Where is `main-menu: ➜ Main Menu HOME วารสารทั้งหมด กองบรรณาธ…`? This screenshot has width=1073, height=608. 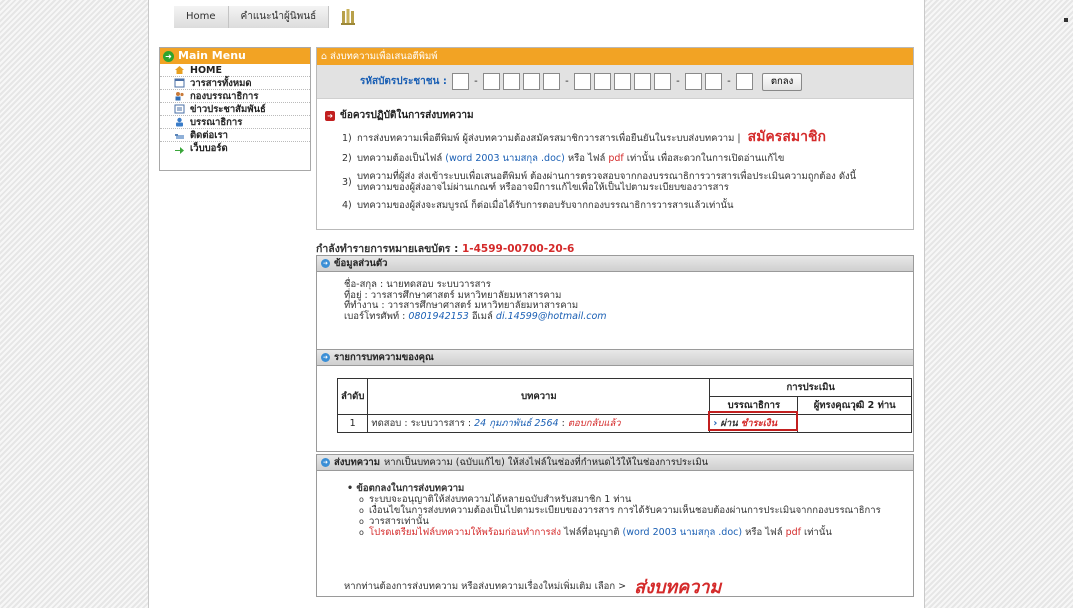
main-menu: ➜ Main Menu HOME วารสารทั้งหมด กองบรรณาธ… is located at coordinates (235, 109).